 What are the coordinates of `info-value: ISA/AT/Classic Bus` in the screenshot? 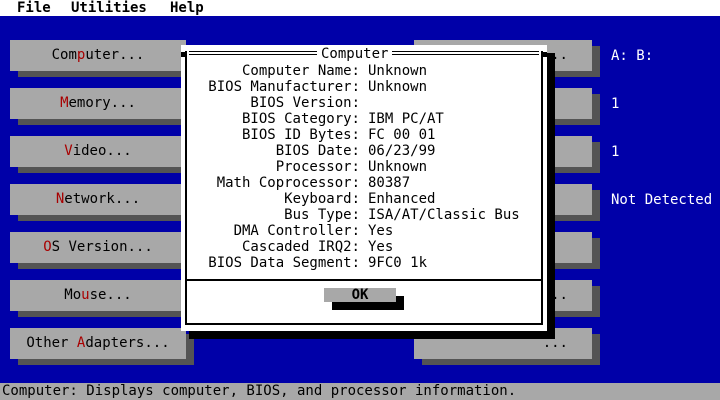 It's located at (444, 215).